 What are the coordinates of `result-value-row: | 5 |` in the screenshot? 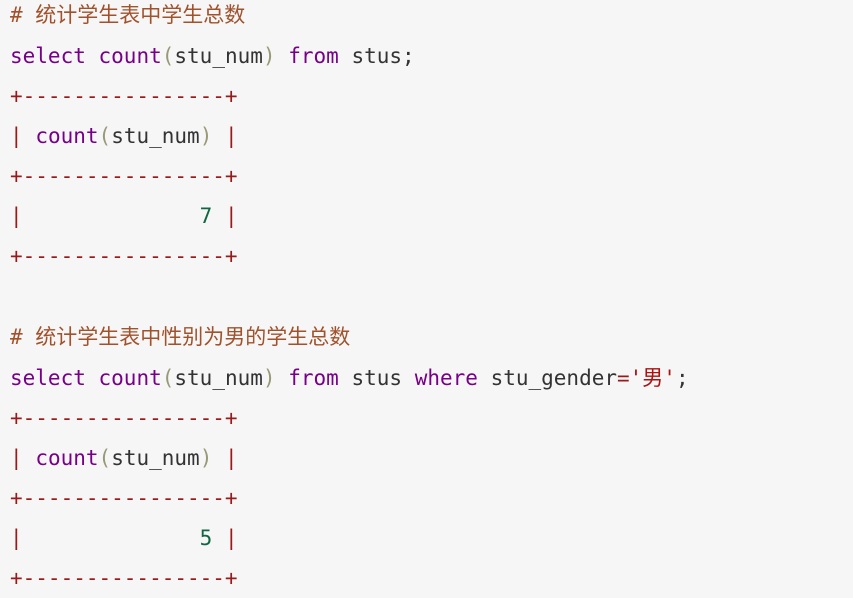 It's located at (124, 538).